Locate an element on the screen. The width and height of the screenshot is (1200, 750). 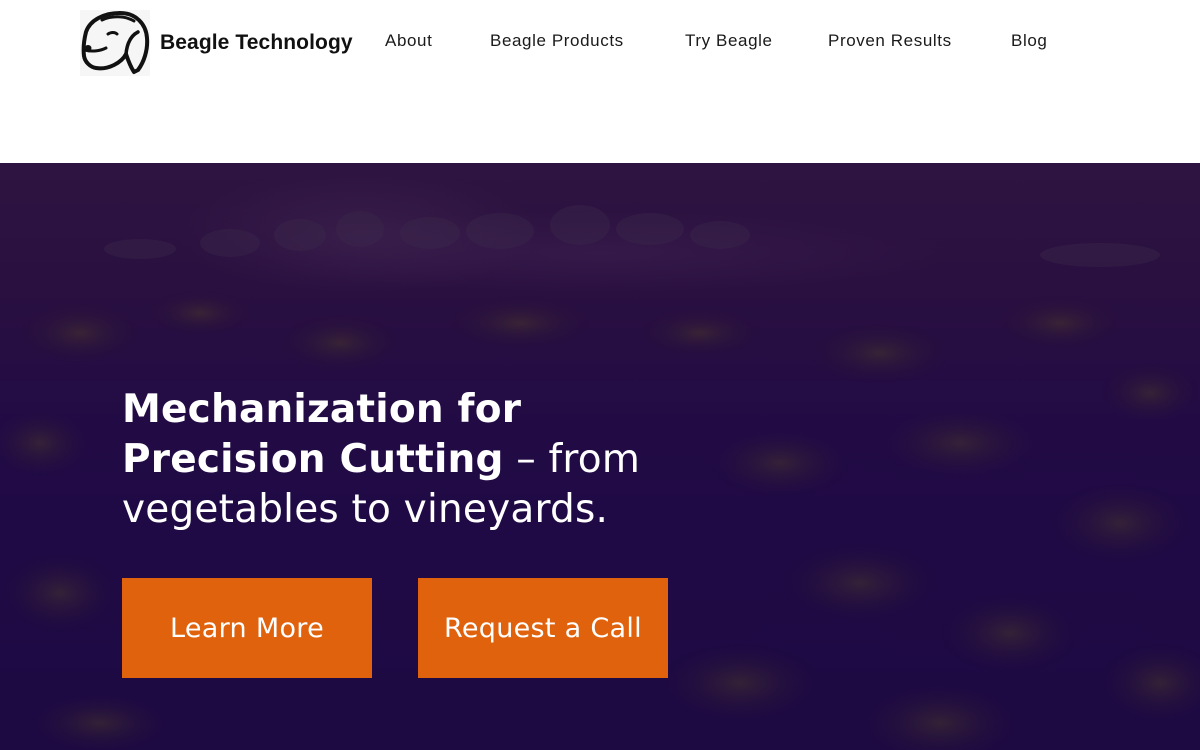
nav-item-beagle-products: Beagle Products is located at coordinates (557, 41).